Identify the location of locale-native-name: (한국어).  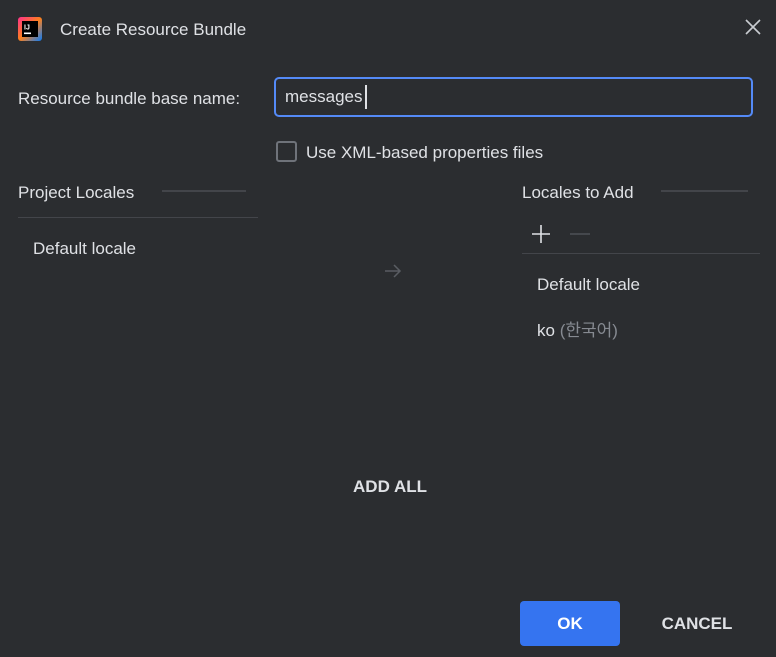
(588, 330).